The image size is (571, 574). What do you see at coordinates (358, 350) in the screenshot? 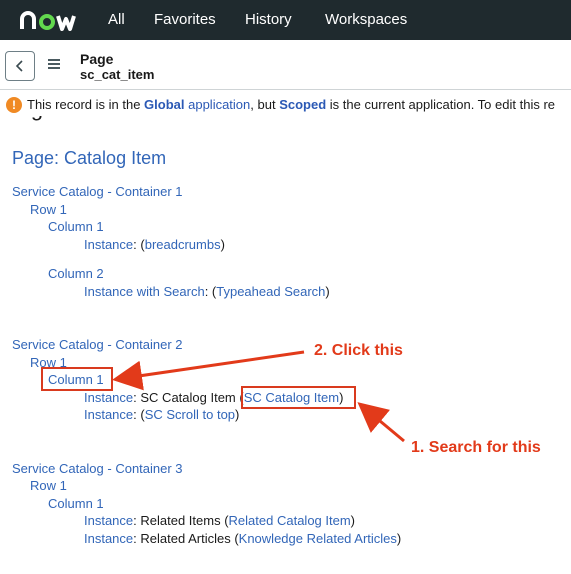
I see `annotation-step-2: 2. Click this` at bounding box center [358, 350].